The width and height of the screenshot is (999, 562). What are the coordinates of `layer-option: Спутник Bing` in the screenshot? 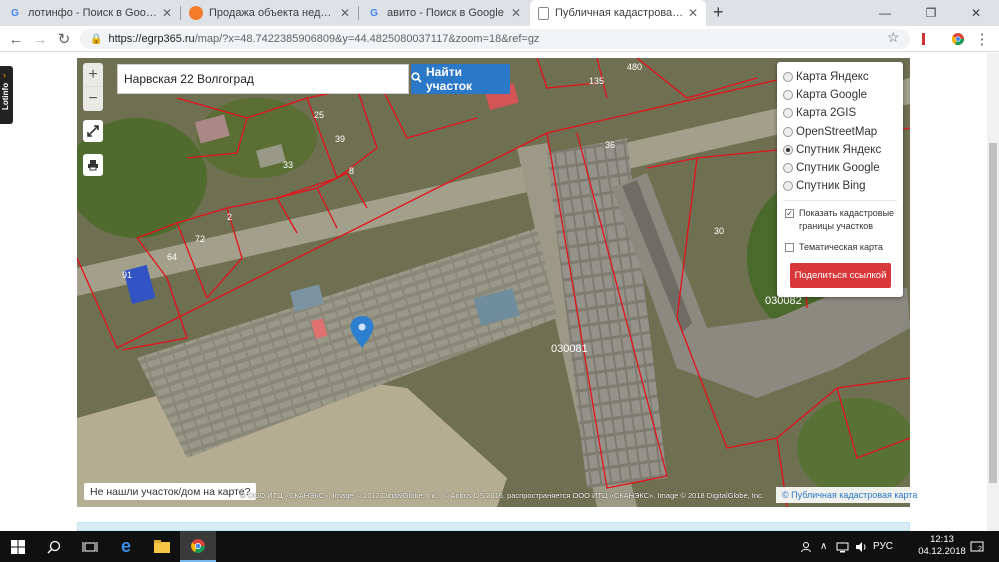 It's located at (843, 186).